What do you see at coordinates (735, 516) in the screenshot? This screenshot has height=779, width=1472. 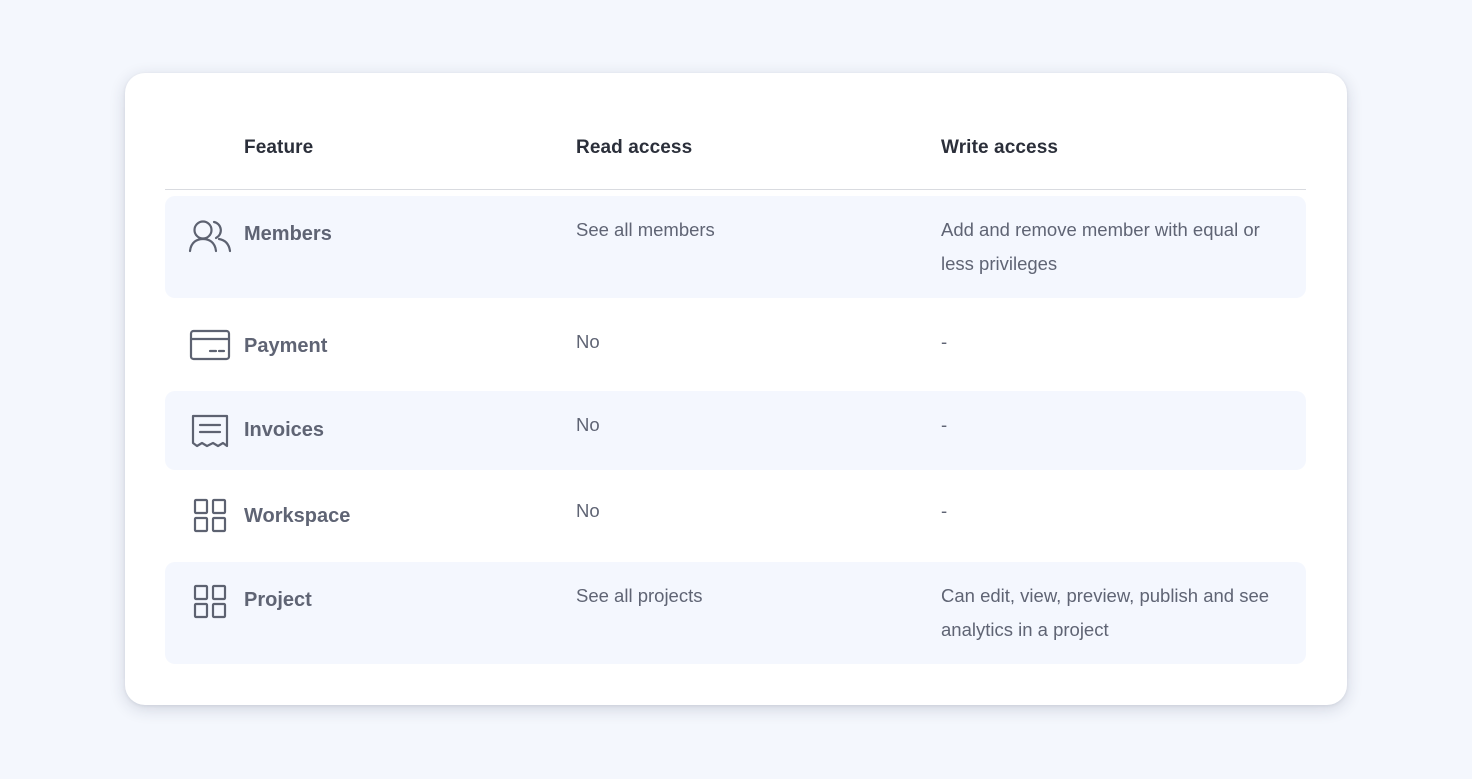 I see `table-row-workspace: Workspace No -` at bounding box center [735, 516].